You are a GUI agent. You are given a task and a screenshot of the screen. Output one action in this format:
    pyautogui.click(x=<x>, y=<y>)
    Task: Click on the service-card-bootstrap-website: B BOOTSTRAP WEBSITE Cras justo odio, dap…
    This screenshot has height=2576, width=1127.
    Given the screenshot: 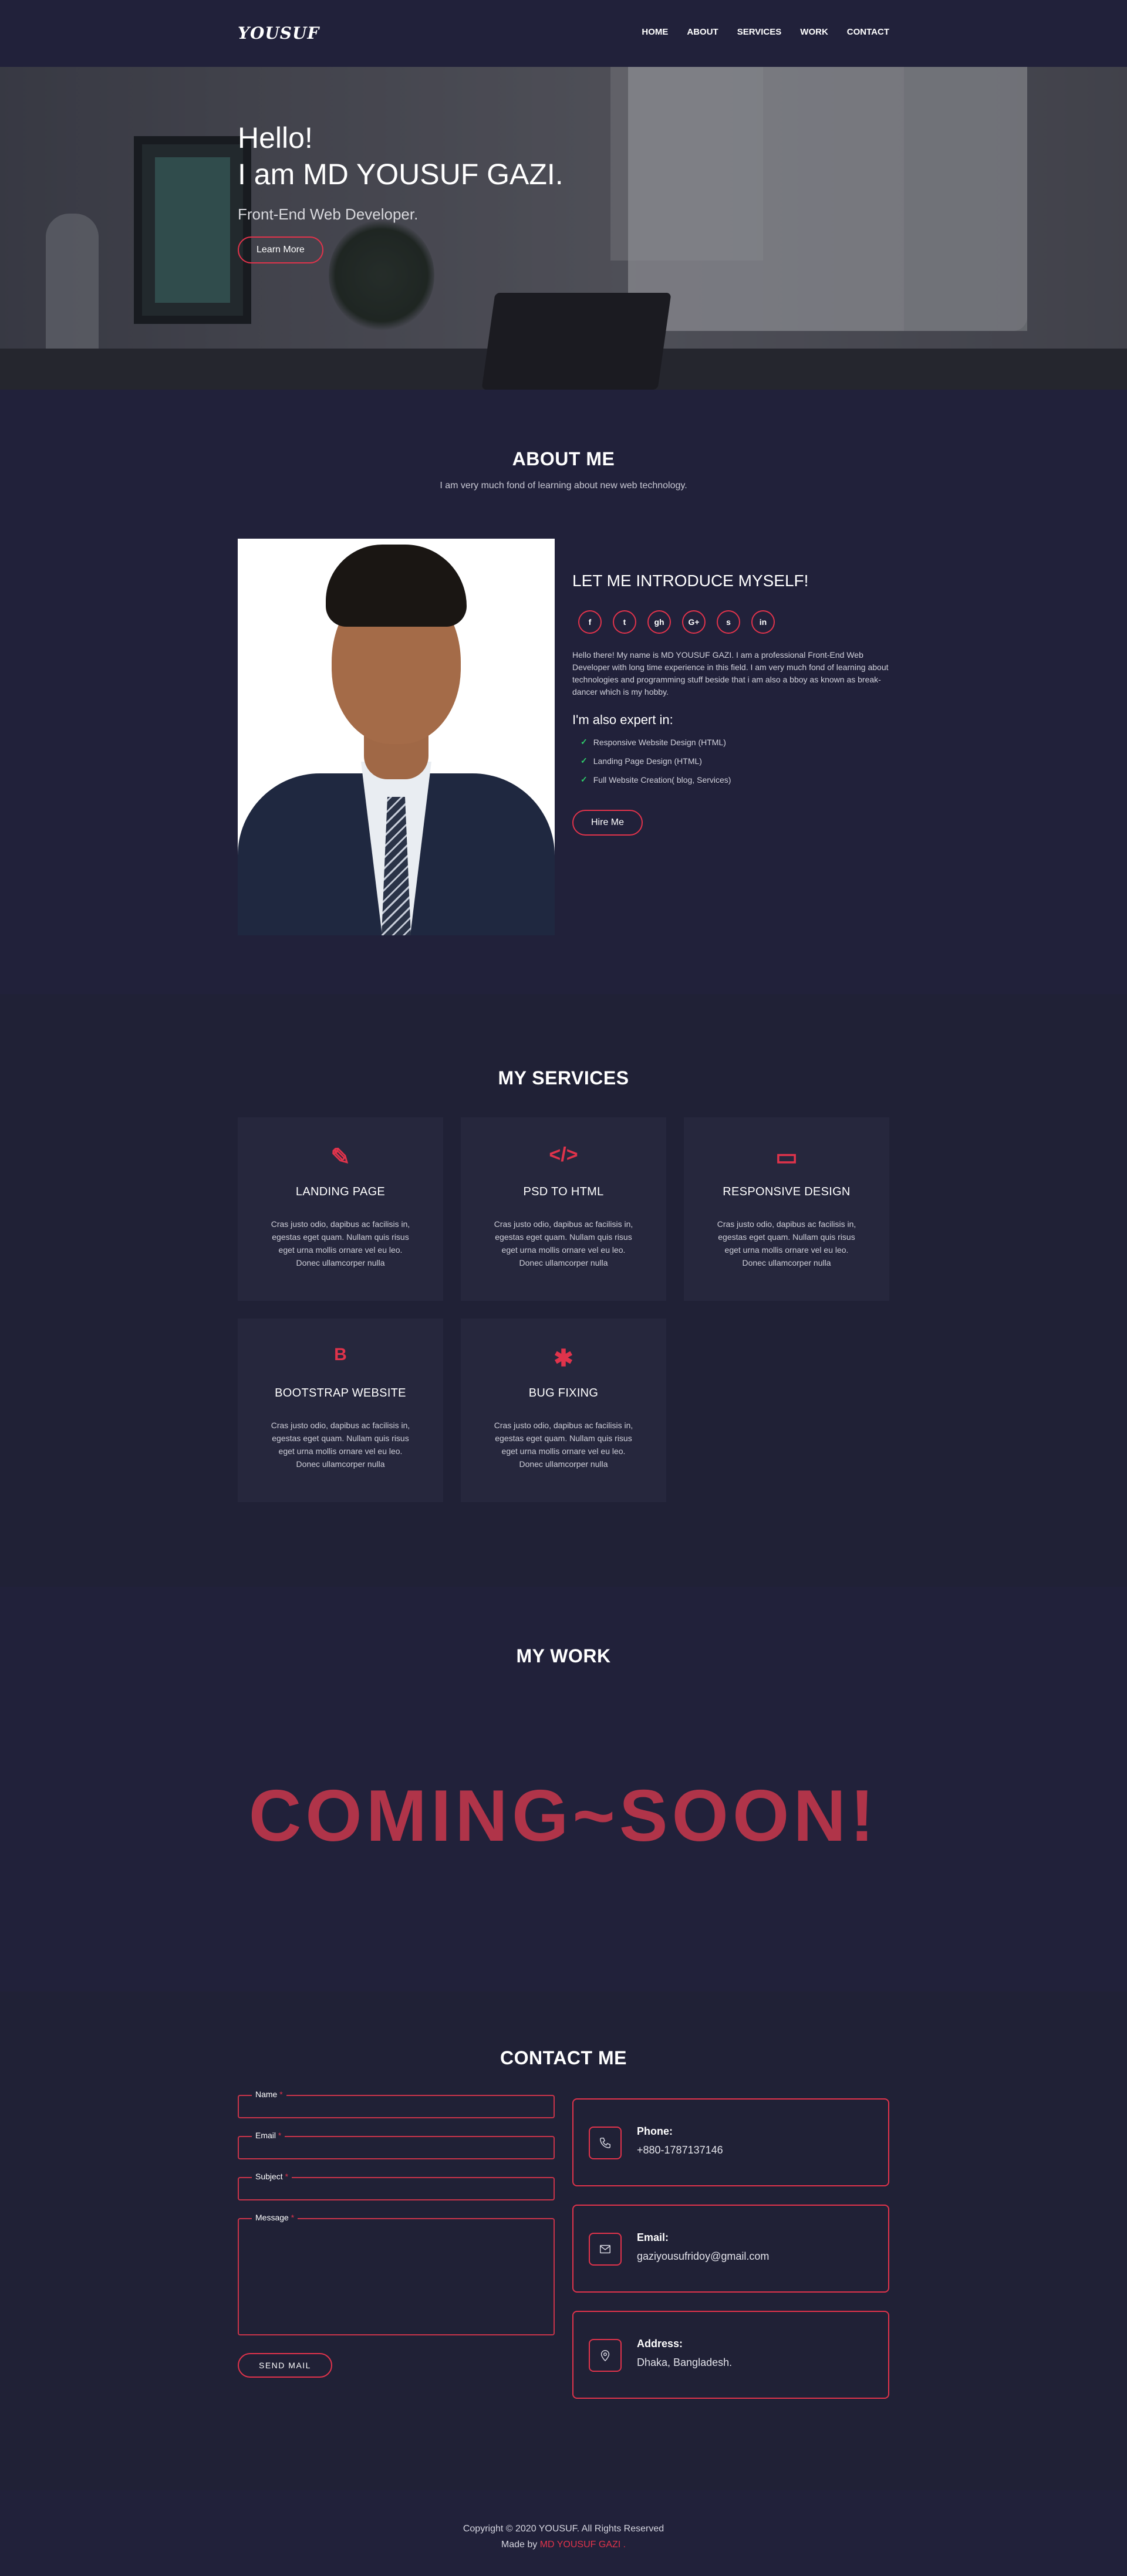 What is the action you would take?
    pyautogui.click(x=341, y=1410)
    